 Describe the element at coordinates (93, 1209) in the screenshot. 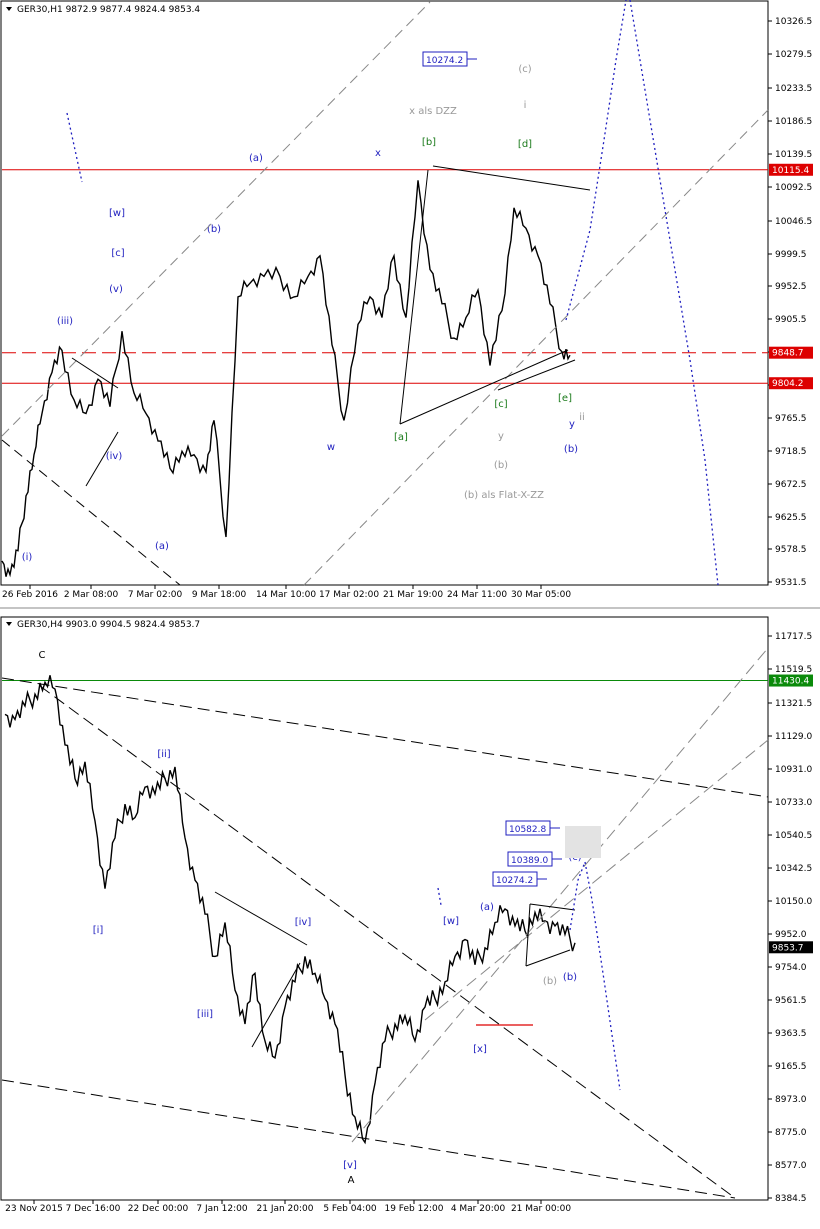

I see `x-tick-label: 7 Dec 16:00` at that location.